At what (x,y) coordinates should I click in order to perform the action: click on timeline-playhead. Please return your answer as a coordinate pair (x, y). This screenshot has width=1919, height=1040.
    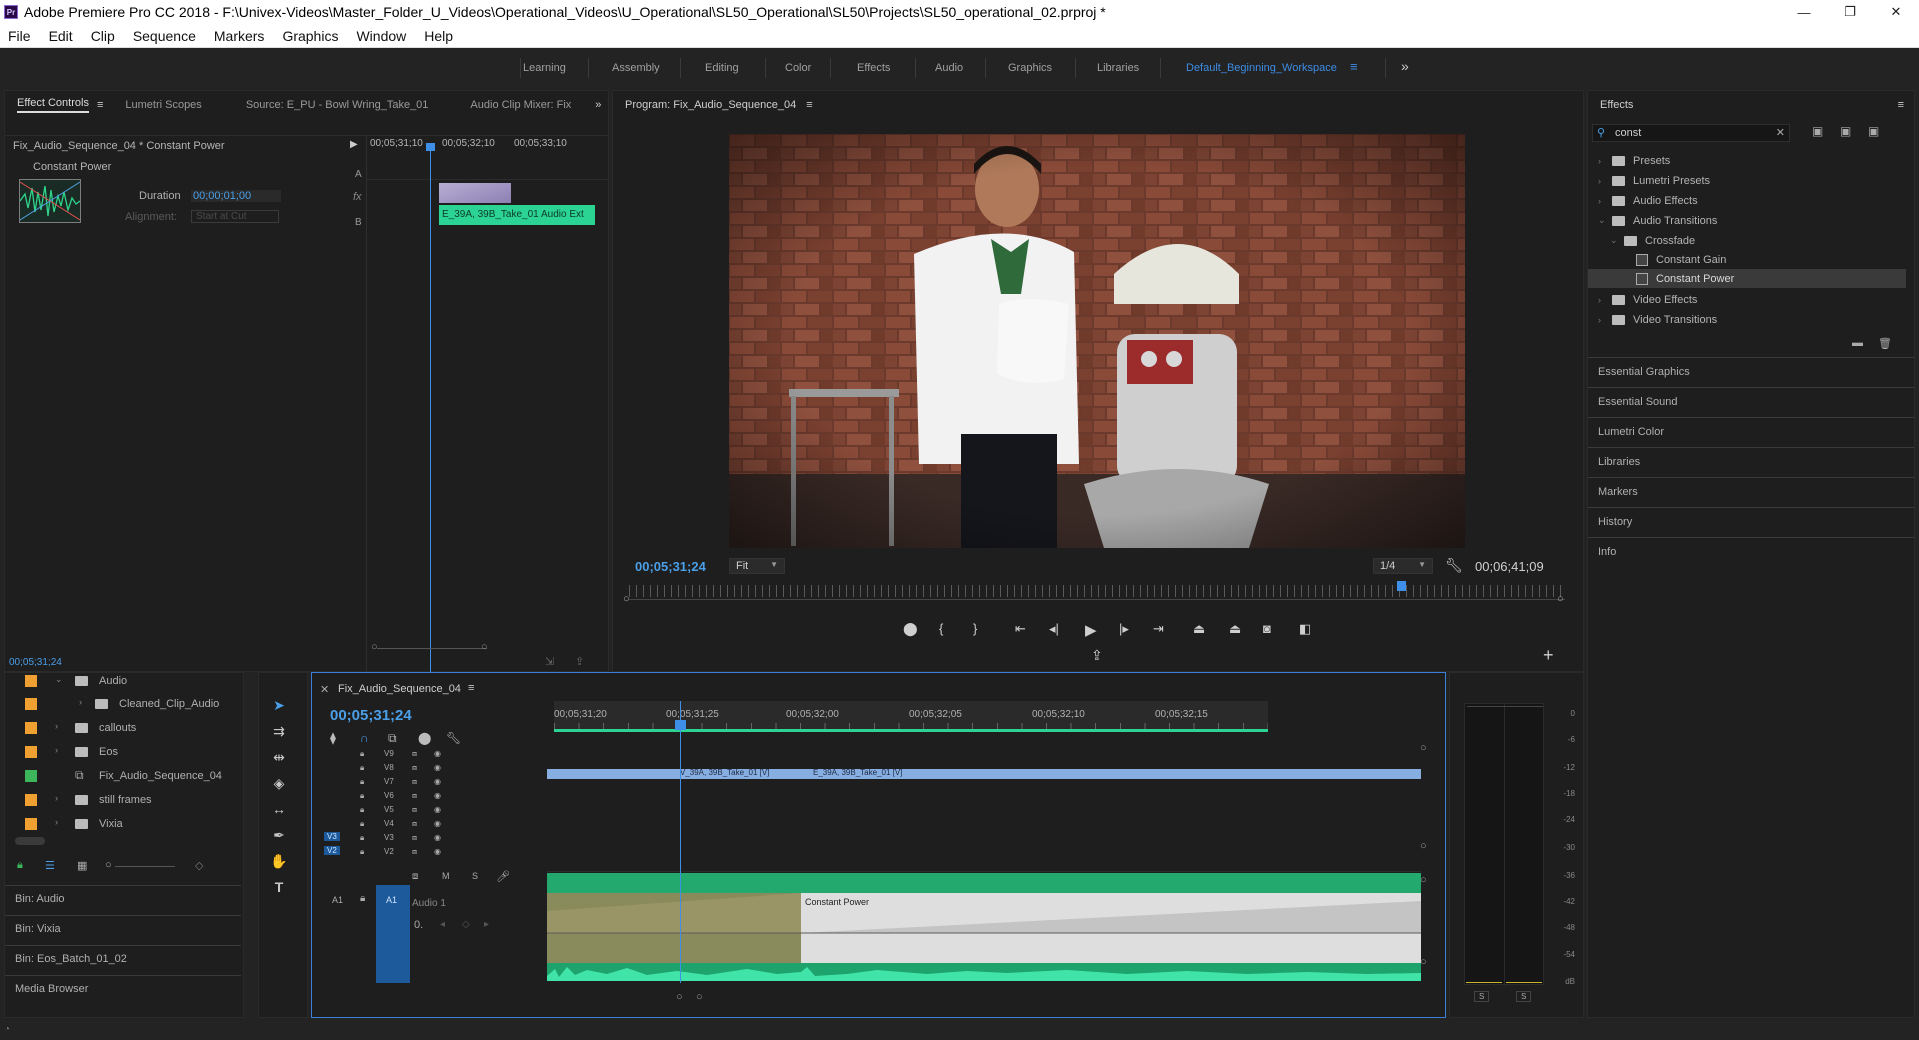
    Looking at the image, I should click on (680, 842).